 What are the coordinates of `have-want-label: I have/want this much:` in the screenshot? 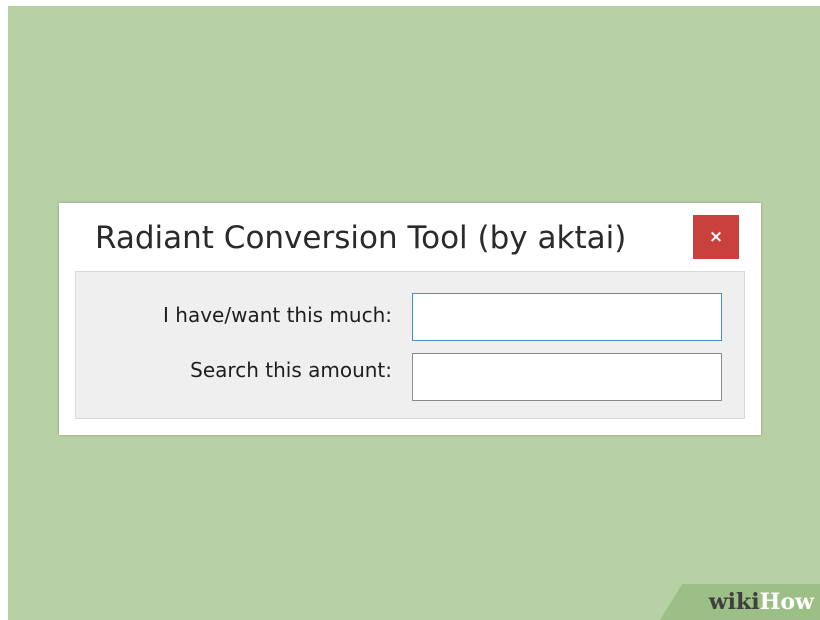 It's located at (277, 315).